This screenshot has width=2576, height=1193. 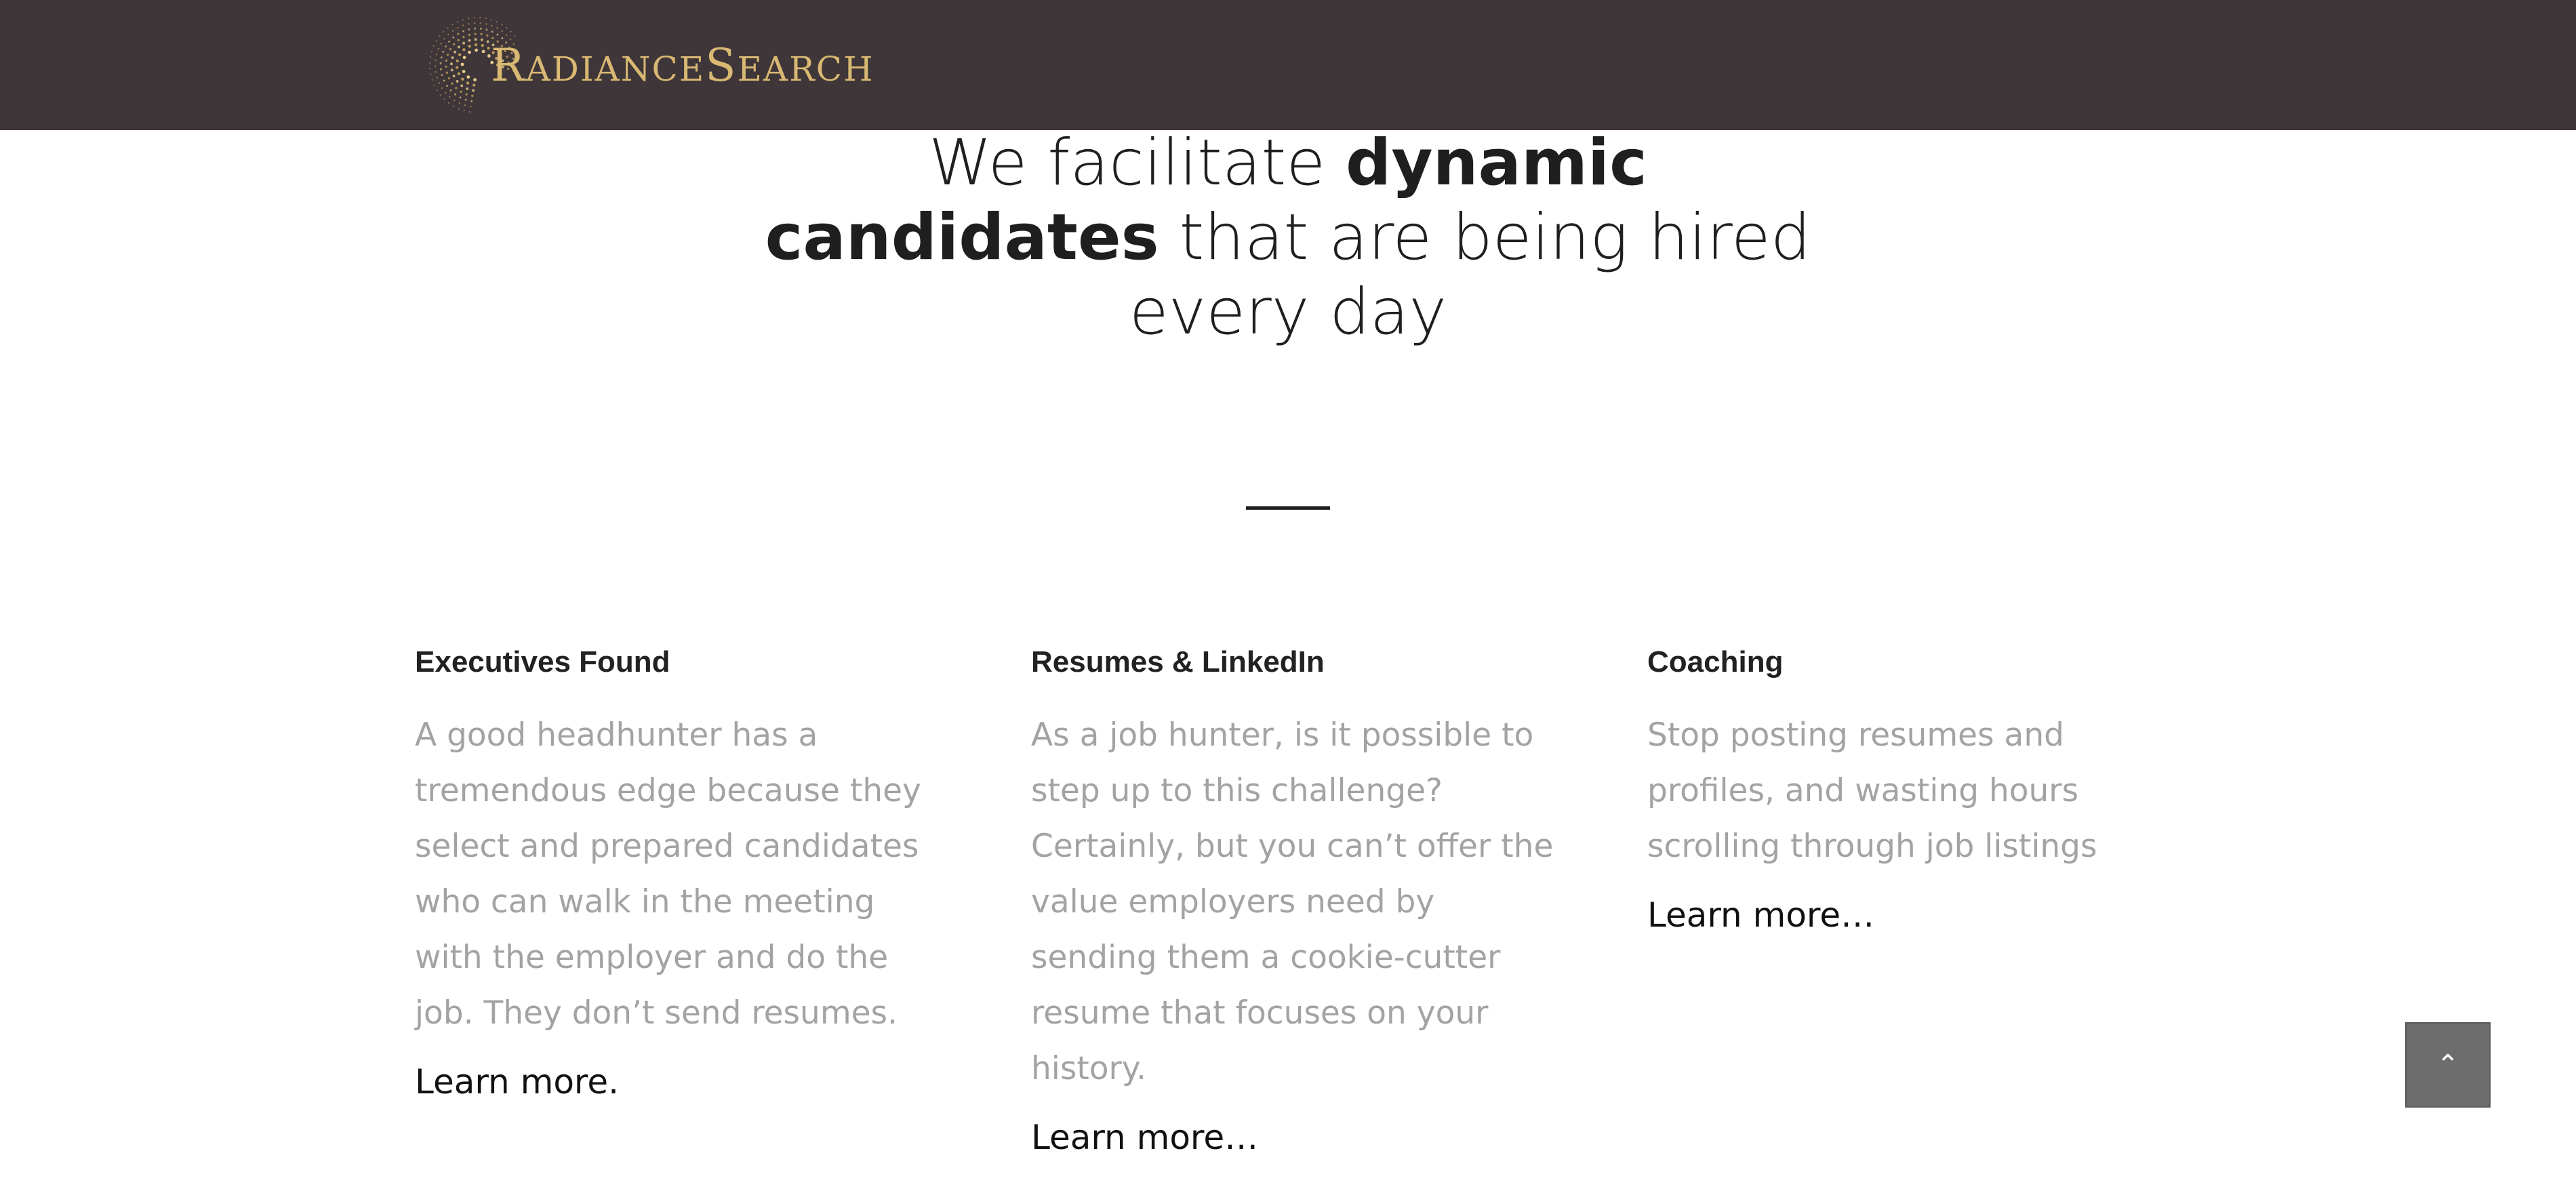 I want to click on service-title: Coaching, so click(x=1715, y=662).